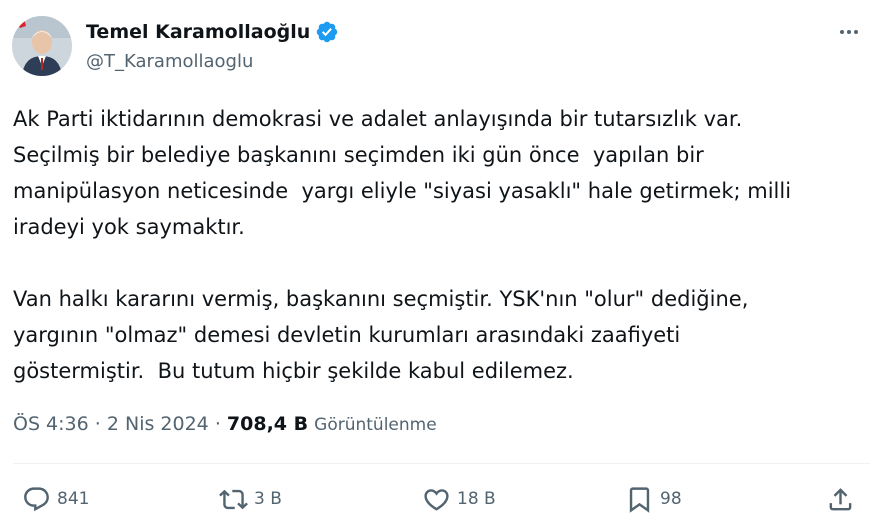 The width and height of the screenshot is (883, 525). Describe the element at coordinates (233, 499) in the screenshot. I see `repost-icon` at that location.